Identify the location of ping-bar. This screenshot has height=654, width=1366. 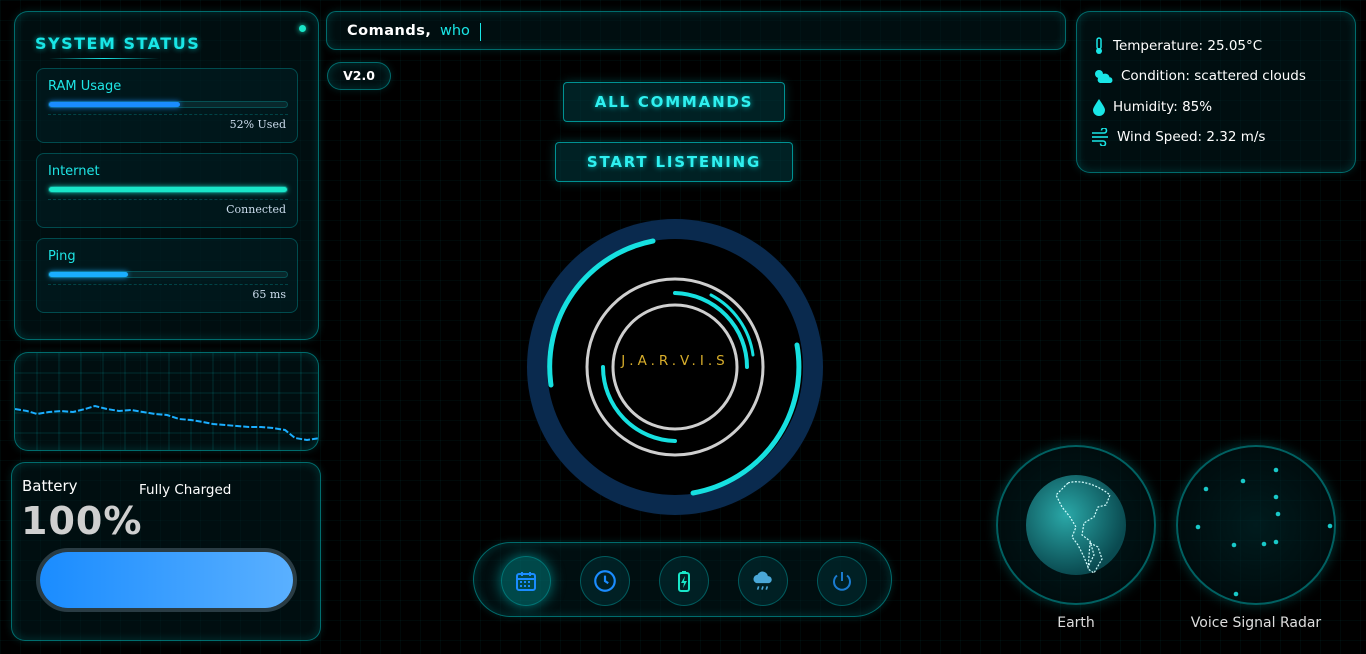
(168, 274).